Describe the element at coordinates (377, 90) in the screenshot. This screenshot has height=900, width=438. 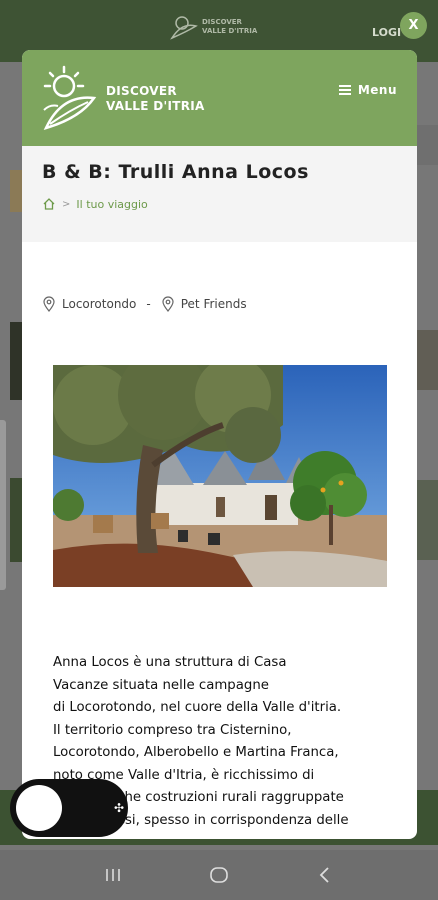
I see `menu-label: Menu` at that location.